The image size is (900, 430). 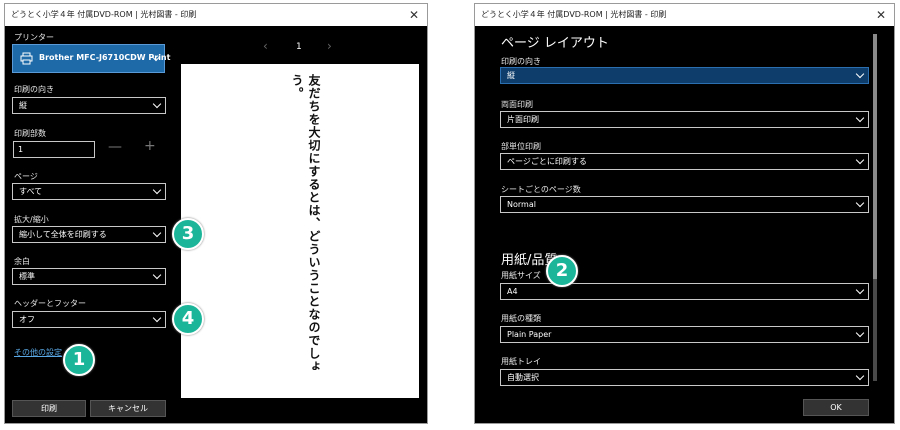 What do you see at coordinates (684, 377) in the screenshot?
I see `paper-tray-select: 自動選択` at bounding box center [684, 377].